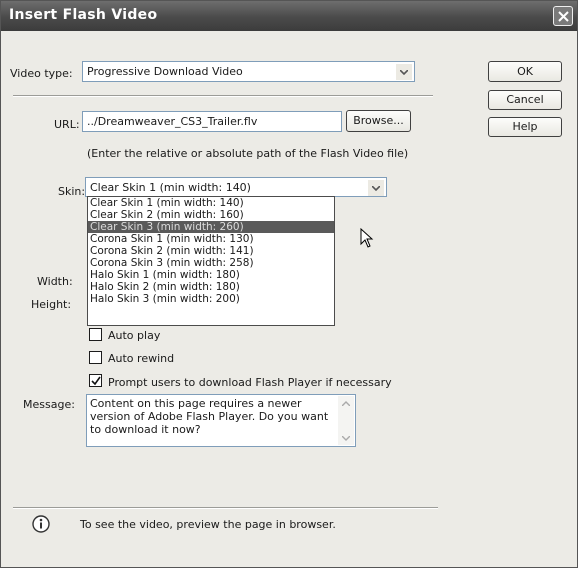 This screenshot has height=568, width=578. Describe the element at coordinates (367, 238) in the screenshot. I see `mouse-cursor-icon` at that location.